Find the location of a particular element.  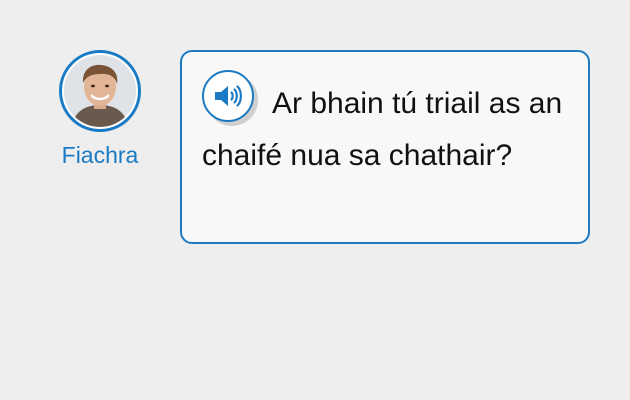

play-audio-button is located at coordinates (230, 98).